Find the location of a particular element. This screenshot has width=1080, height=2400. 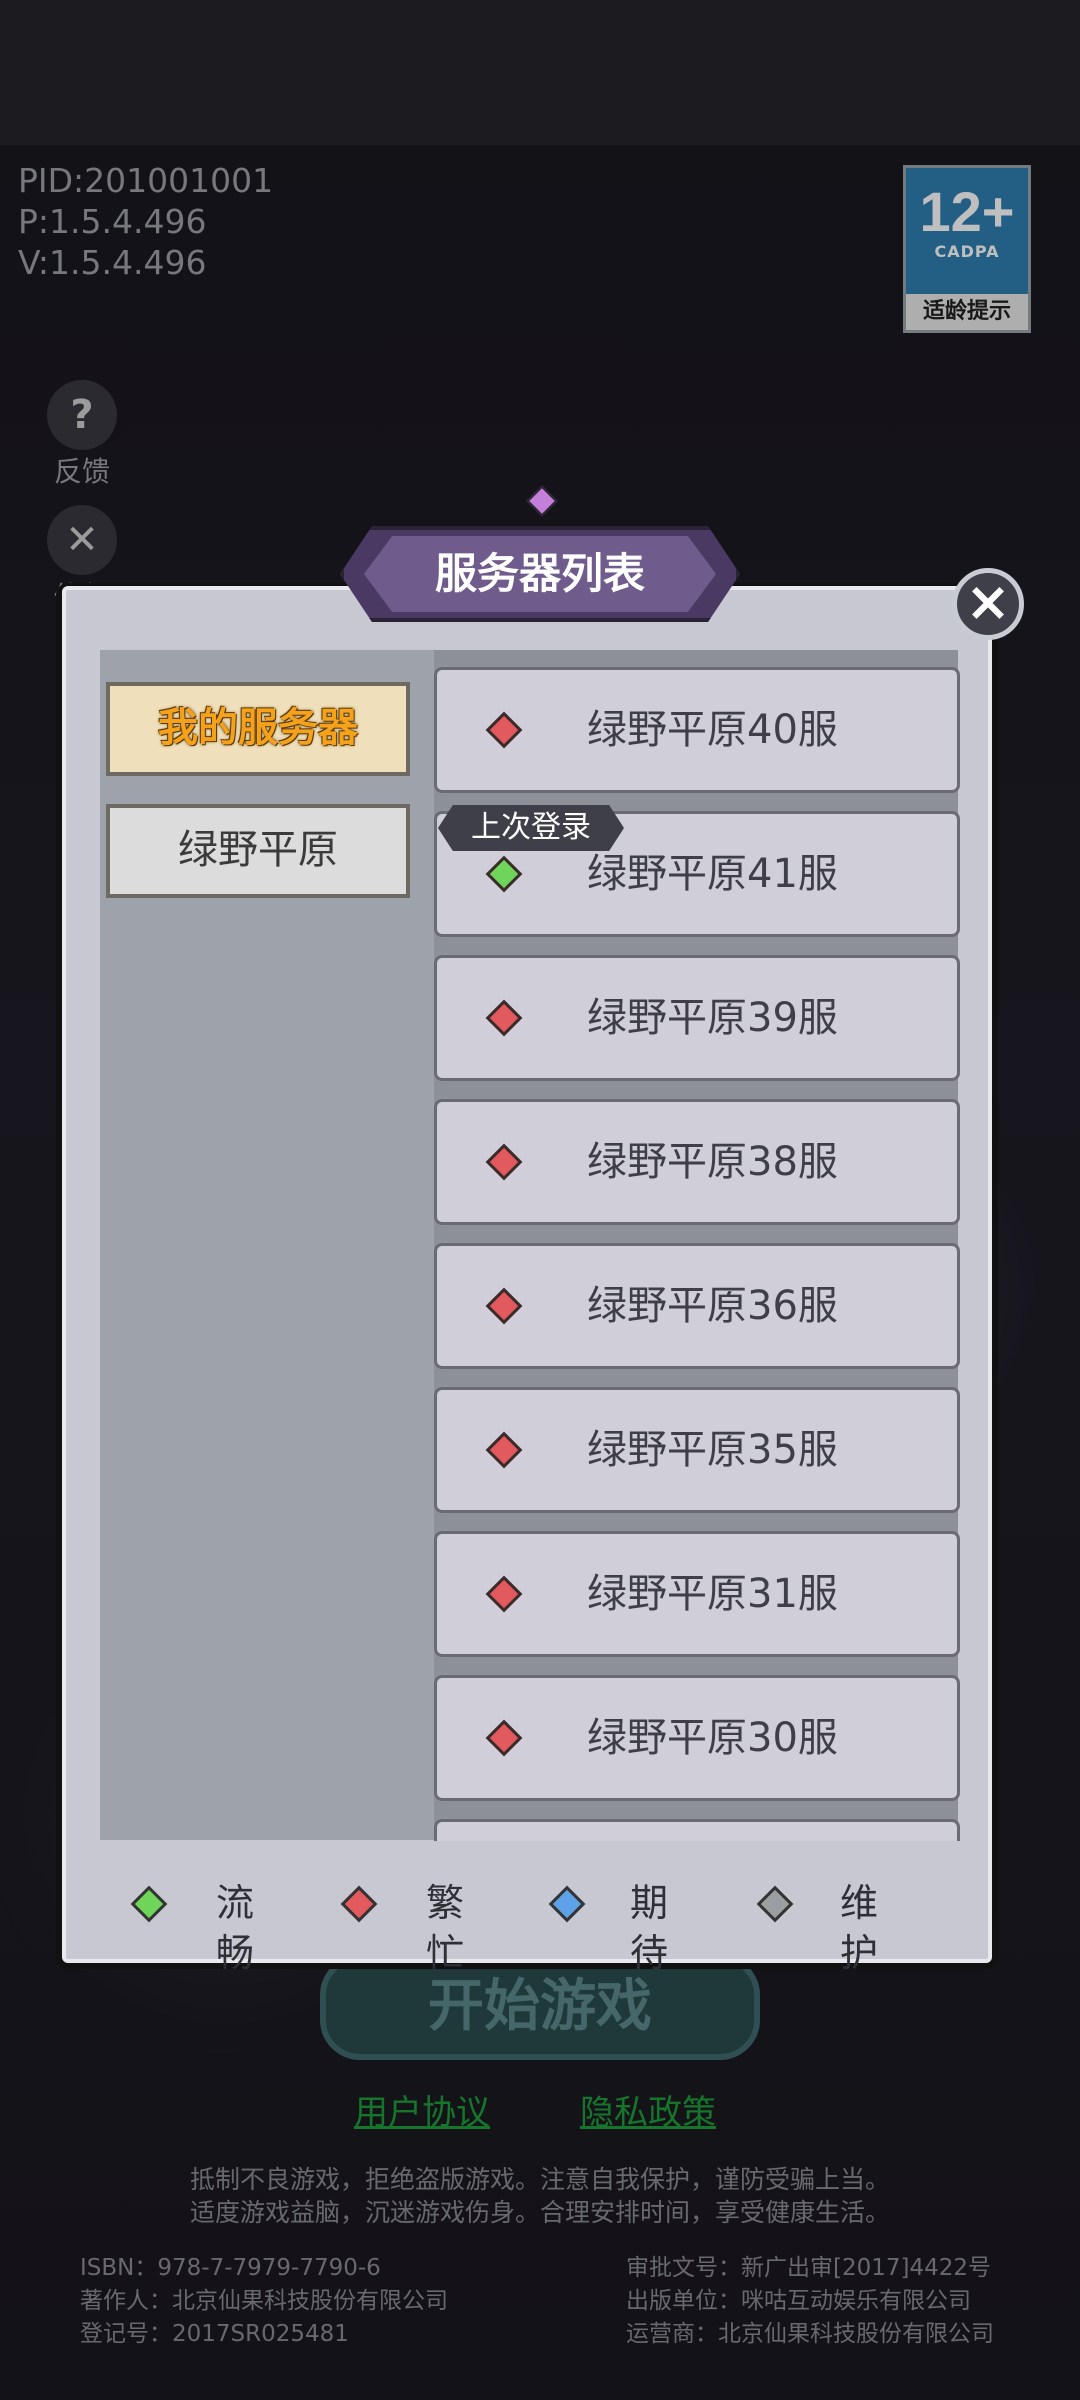

legend-busy-label: 繁忙 is located at coordinates (445, 1928).